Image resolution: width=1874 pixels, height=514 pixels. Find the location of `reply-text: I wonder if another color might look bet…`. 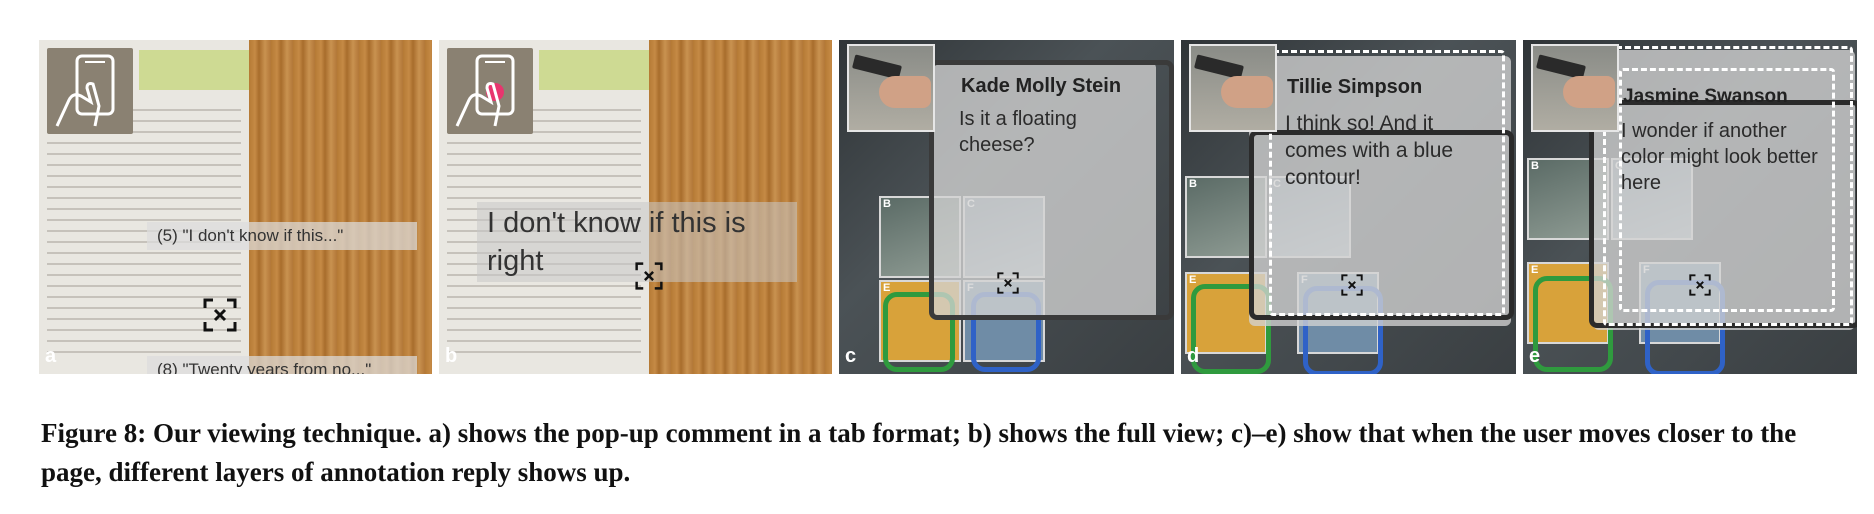

reply-text: I wonder if another color might look bet… is located at coordinates (1719, 157).